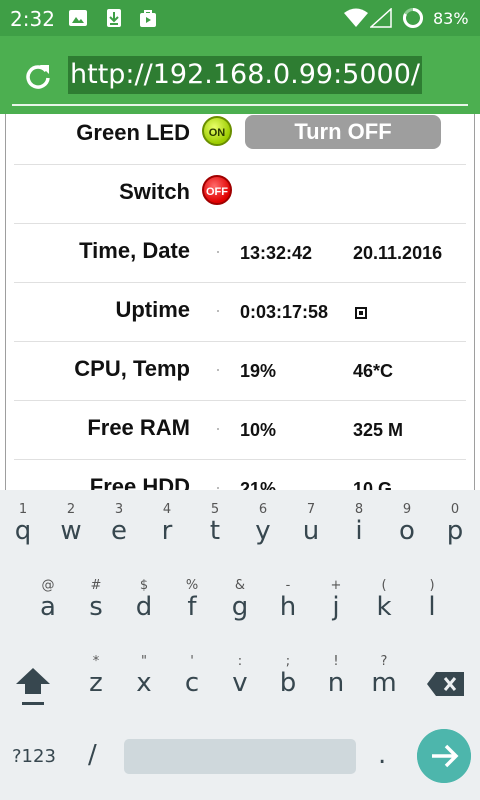  Describe the element at coordinates (451, 18) in the screenshot. I see `battery-percent: 83%` at that location.